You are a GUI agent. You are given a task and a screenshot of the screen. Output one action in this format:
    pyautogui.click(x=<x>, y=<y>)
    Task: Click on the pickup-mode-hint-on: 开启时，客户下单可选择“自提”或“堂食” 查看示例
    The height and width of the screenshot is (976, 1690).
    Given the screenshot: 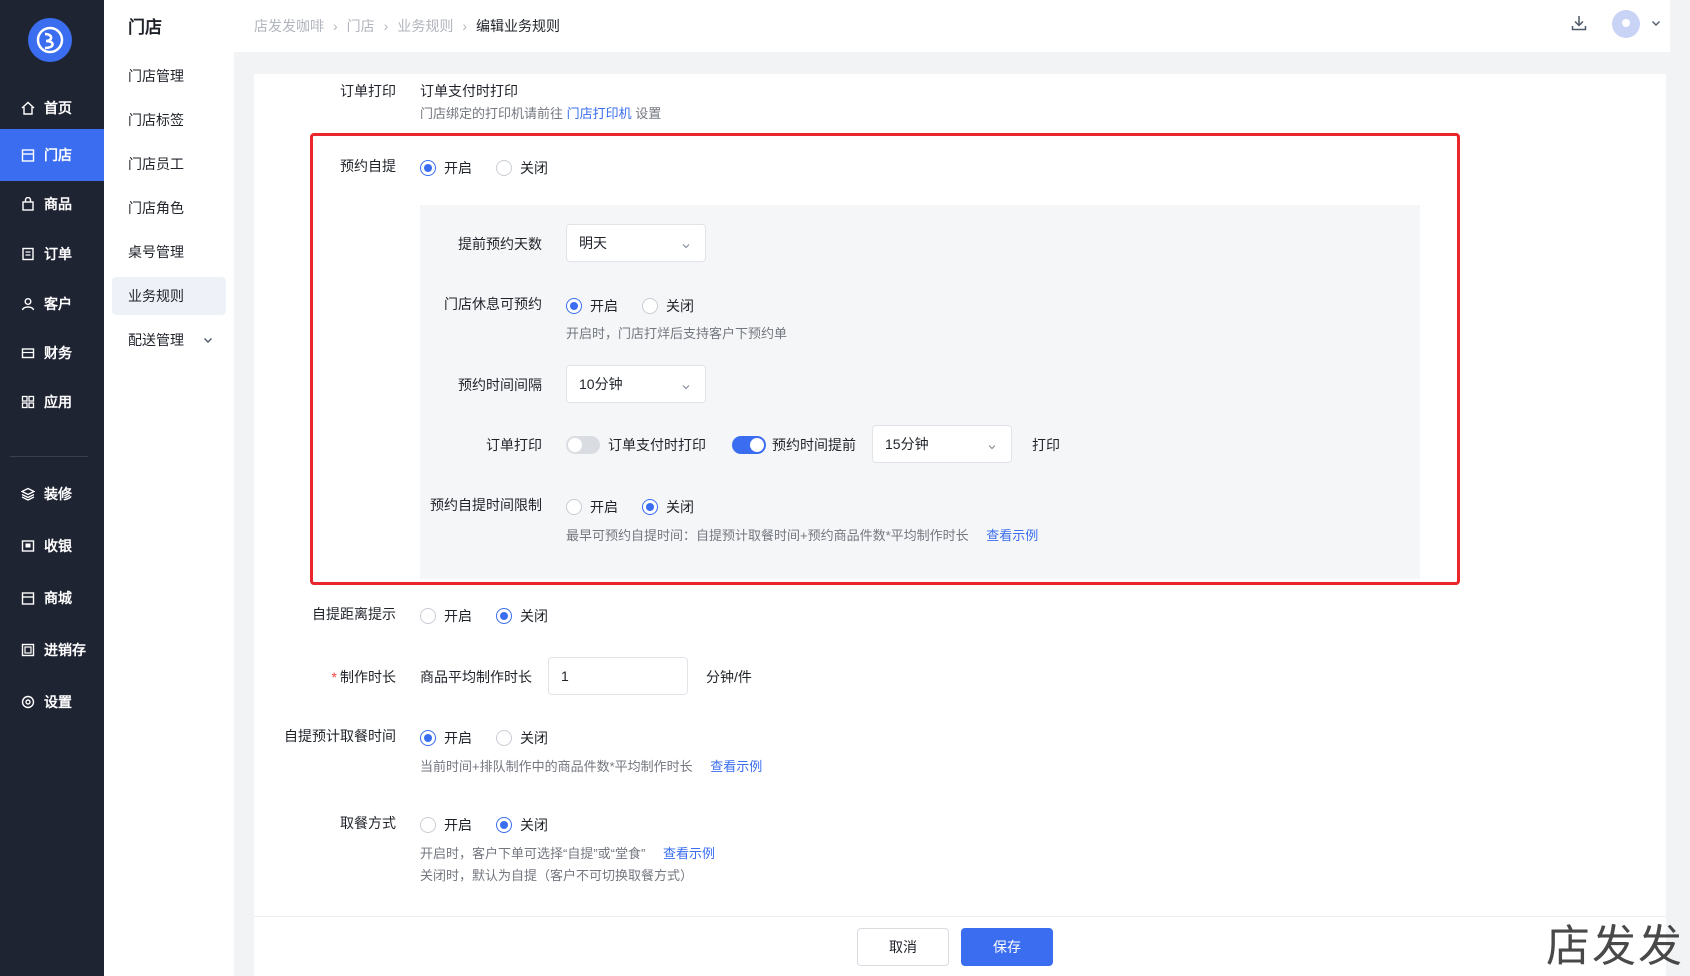 What is the action you would take?
    pyautogui.click(x=567, y=852)
    